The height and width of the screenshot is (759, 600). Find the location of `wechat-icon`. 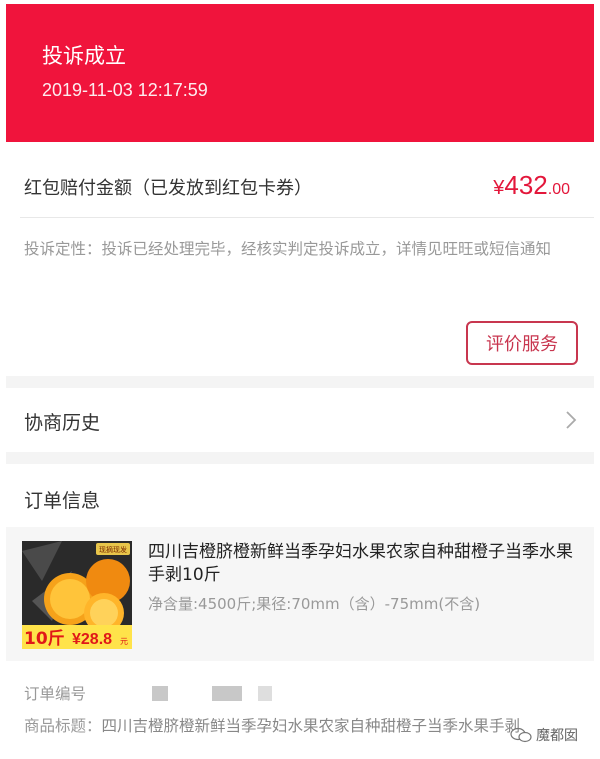

wechat-icon is located at coordinates (521, 735).